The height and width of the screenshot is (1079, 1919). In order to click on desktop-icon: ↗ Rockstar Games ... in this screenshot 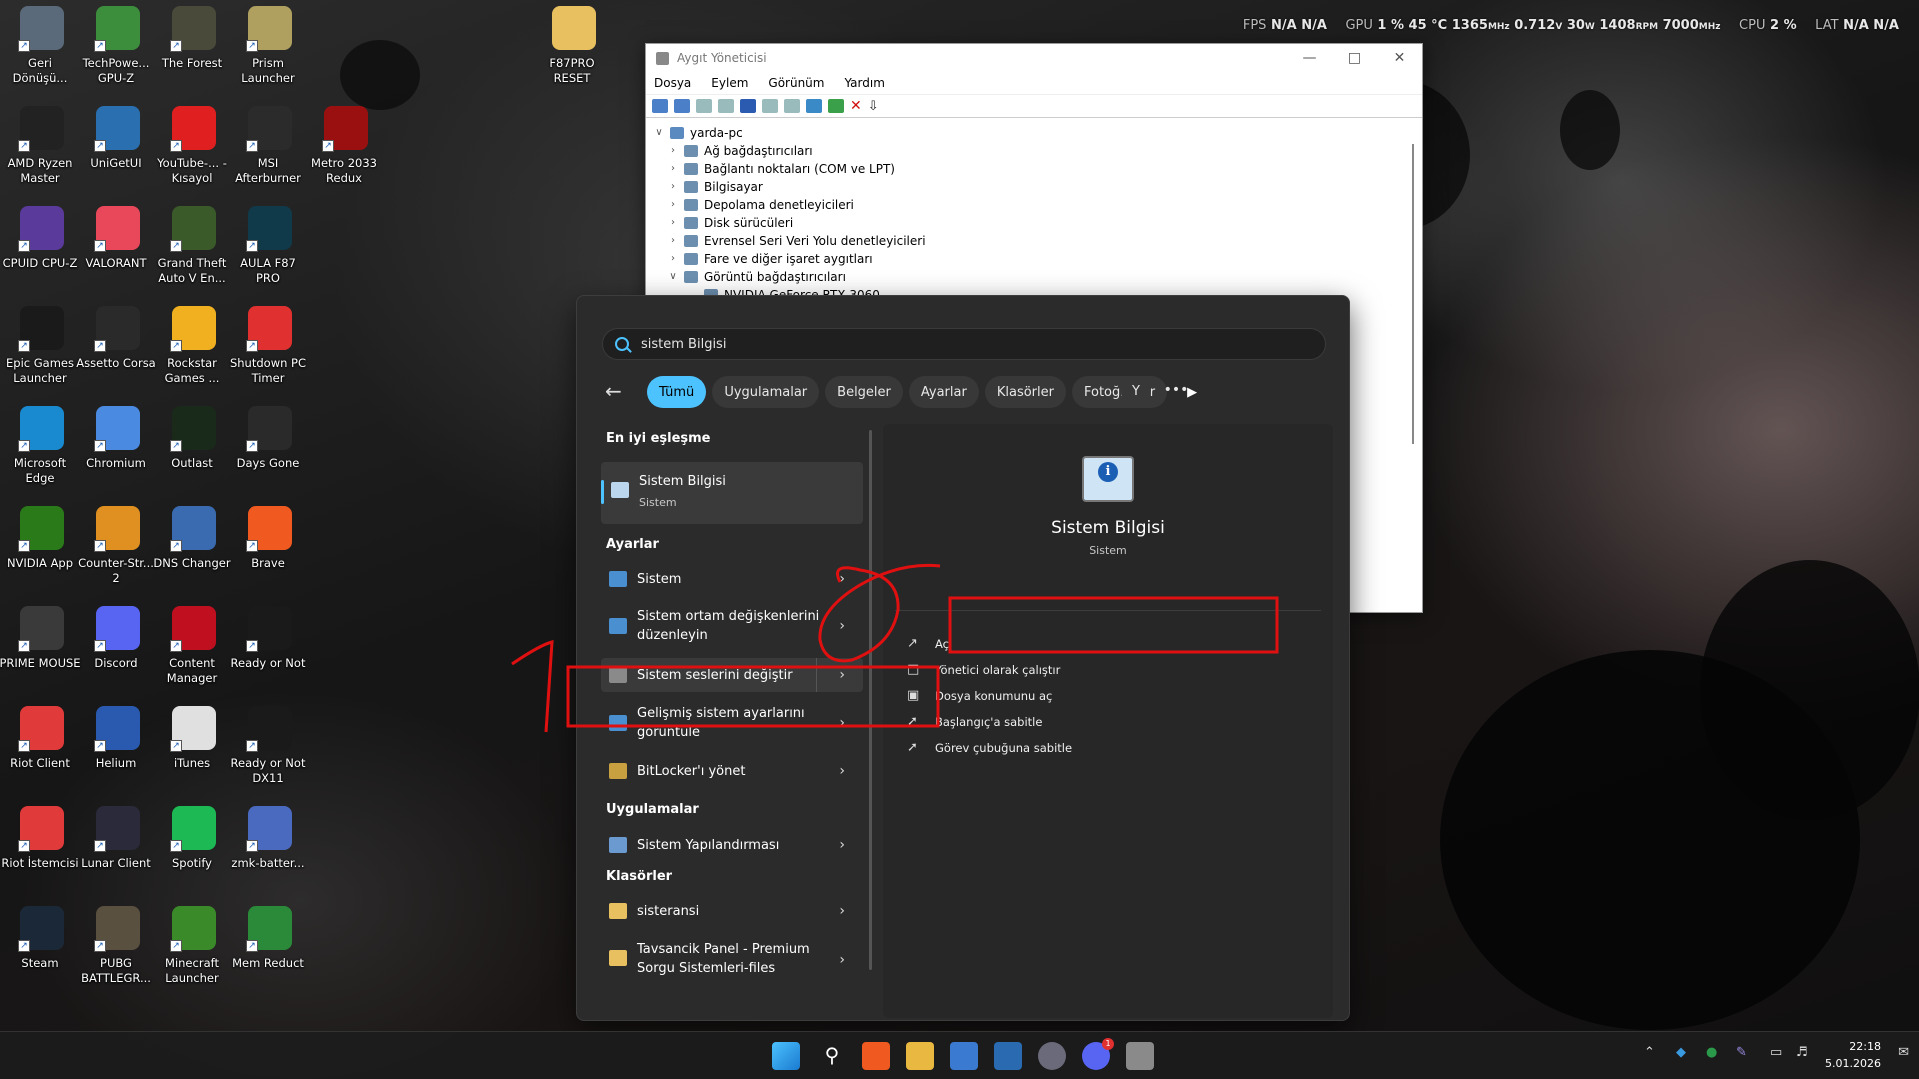, I will do `click(192, 348)`.